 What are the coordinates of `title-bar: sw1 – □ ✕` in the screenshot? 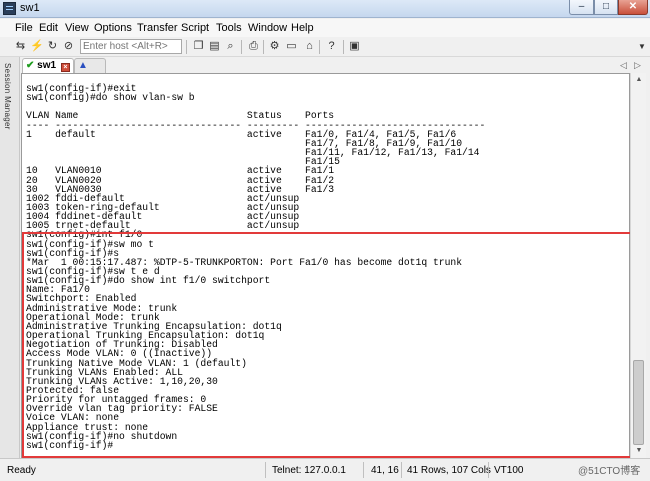 It's located at (325, 9).